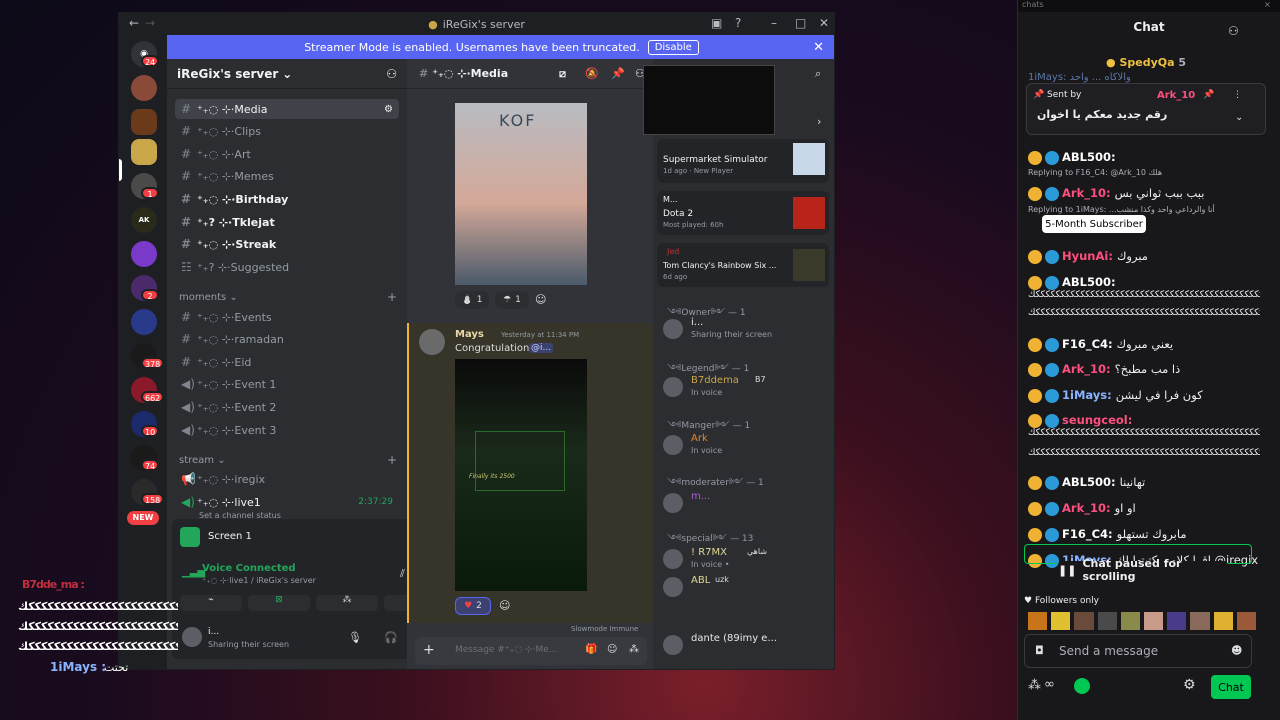 This screenshot has height=720, width=1280. I want to click on top-chatter: ● SpedyQa 5, so click(1146, 62).